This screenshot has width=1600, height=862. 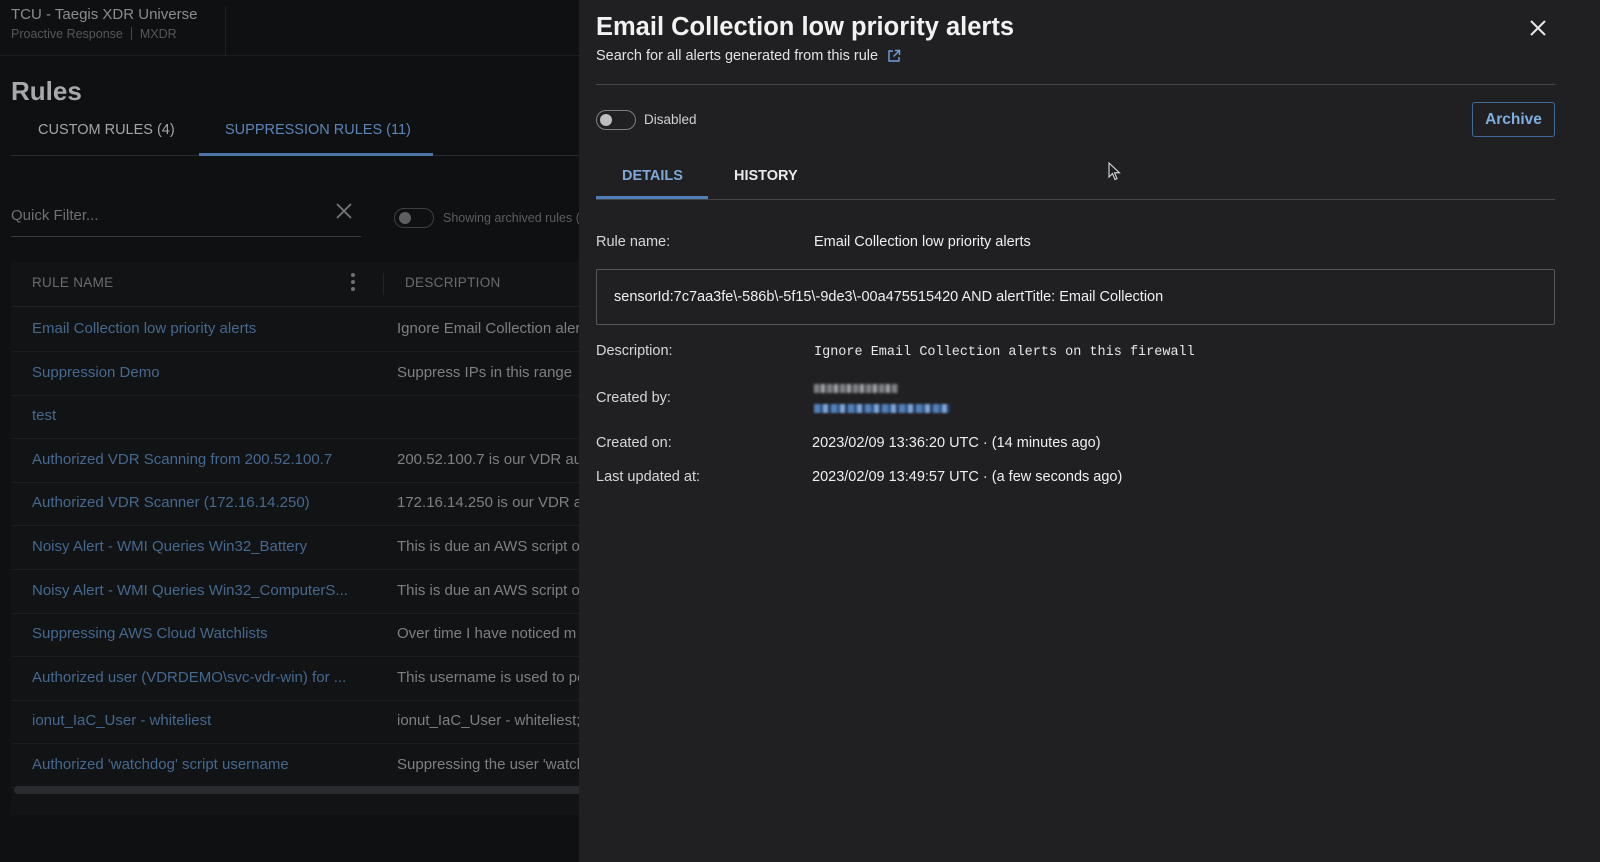 I want to click on created-on-label: Created on:, so click(x=634, y=443).